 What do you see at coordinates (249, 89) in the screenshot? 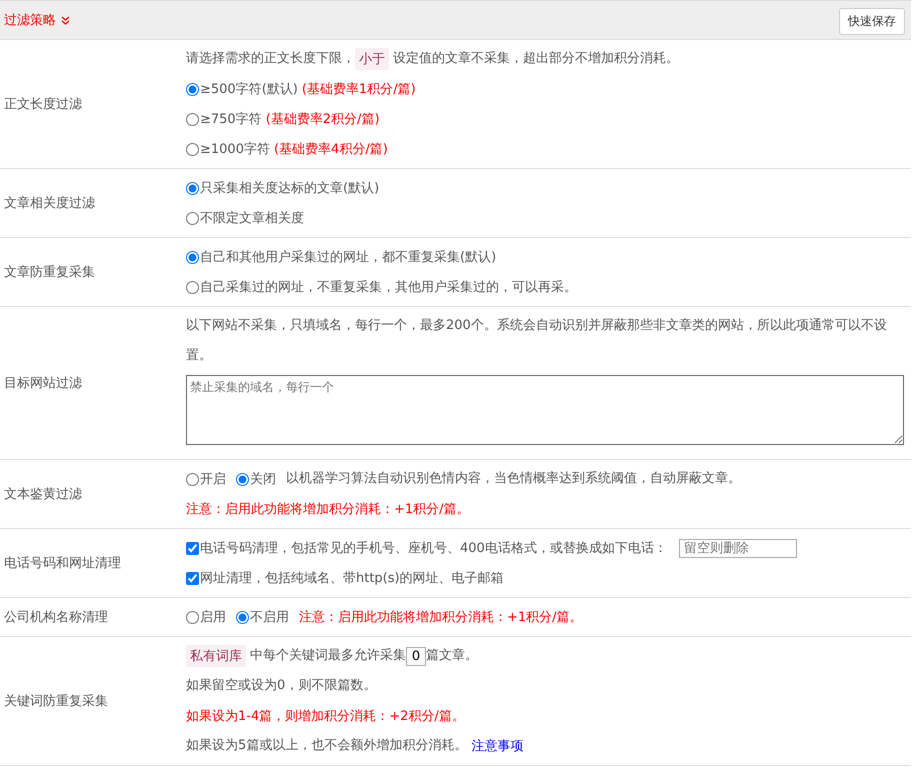
I see `option-label: ≥500字符(默认)` at bounding box center [249, 89].